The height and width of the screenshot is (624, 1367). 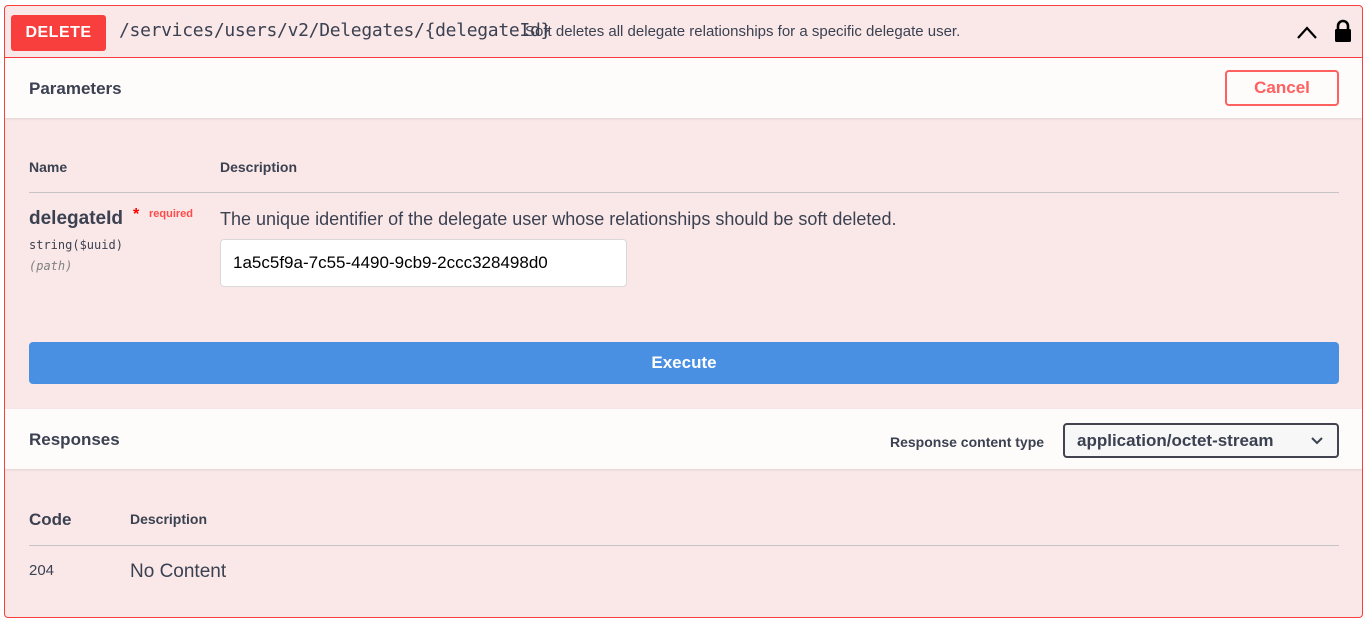 I want to click on param-divider, so click(x=684, y=192).